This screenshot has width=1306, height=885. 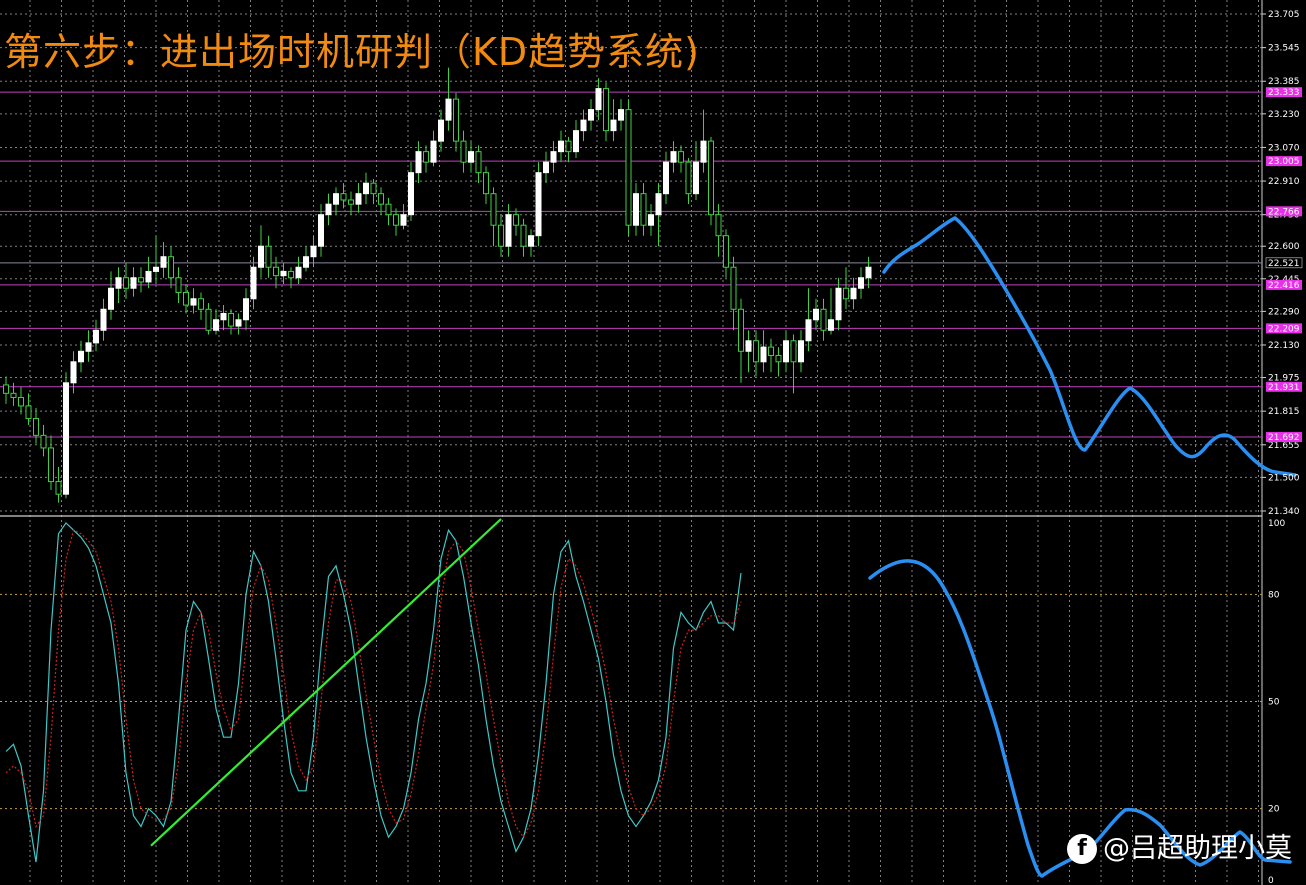 What do you see at coordinates (1274, 595) in the screenshot?
I see `stochastic-tick-label: 80` at bounding box center [1274, 595].